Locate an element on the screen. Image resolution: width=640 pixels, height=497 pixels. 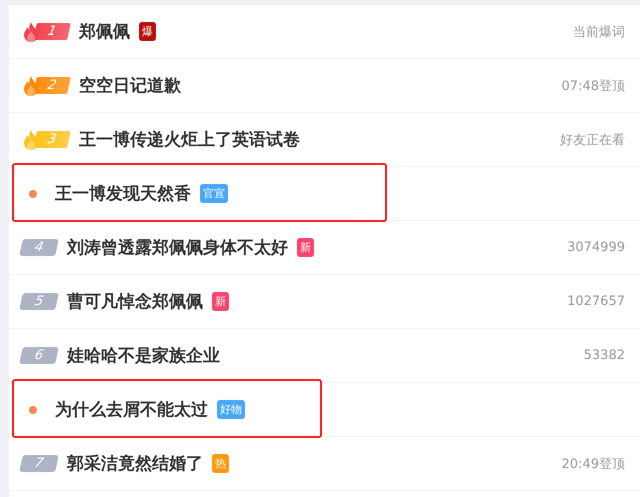
topic-meta: 07:48登顶 is located at coordinates (593, 86).